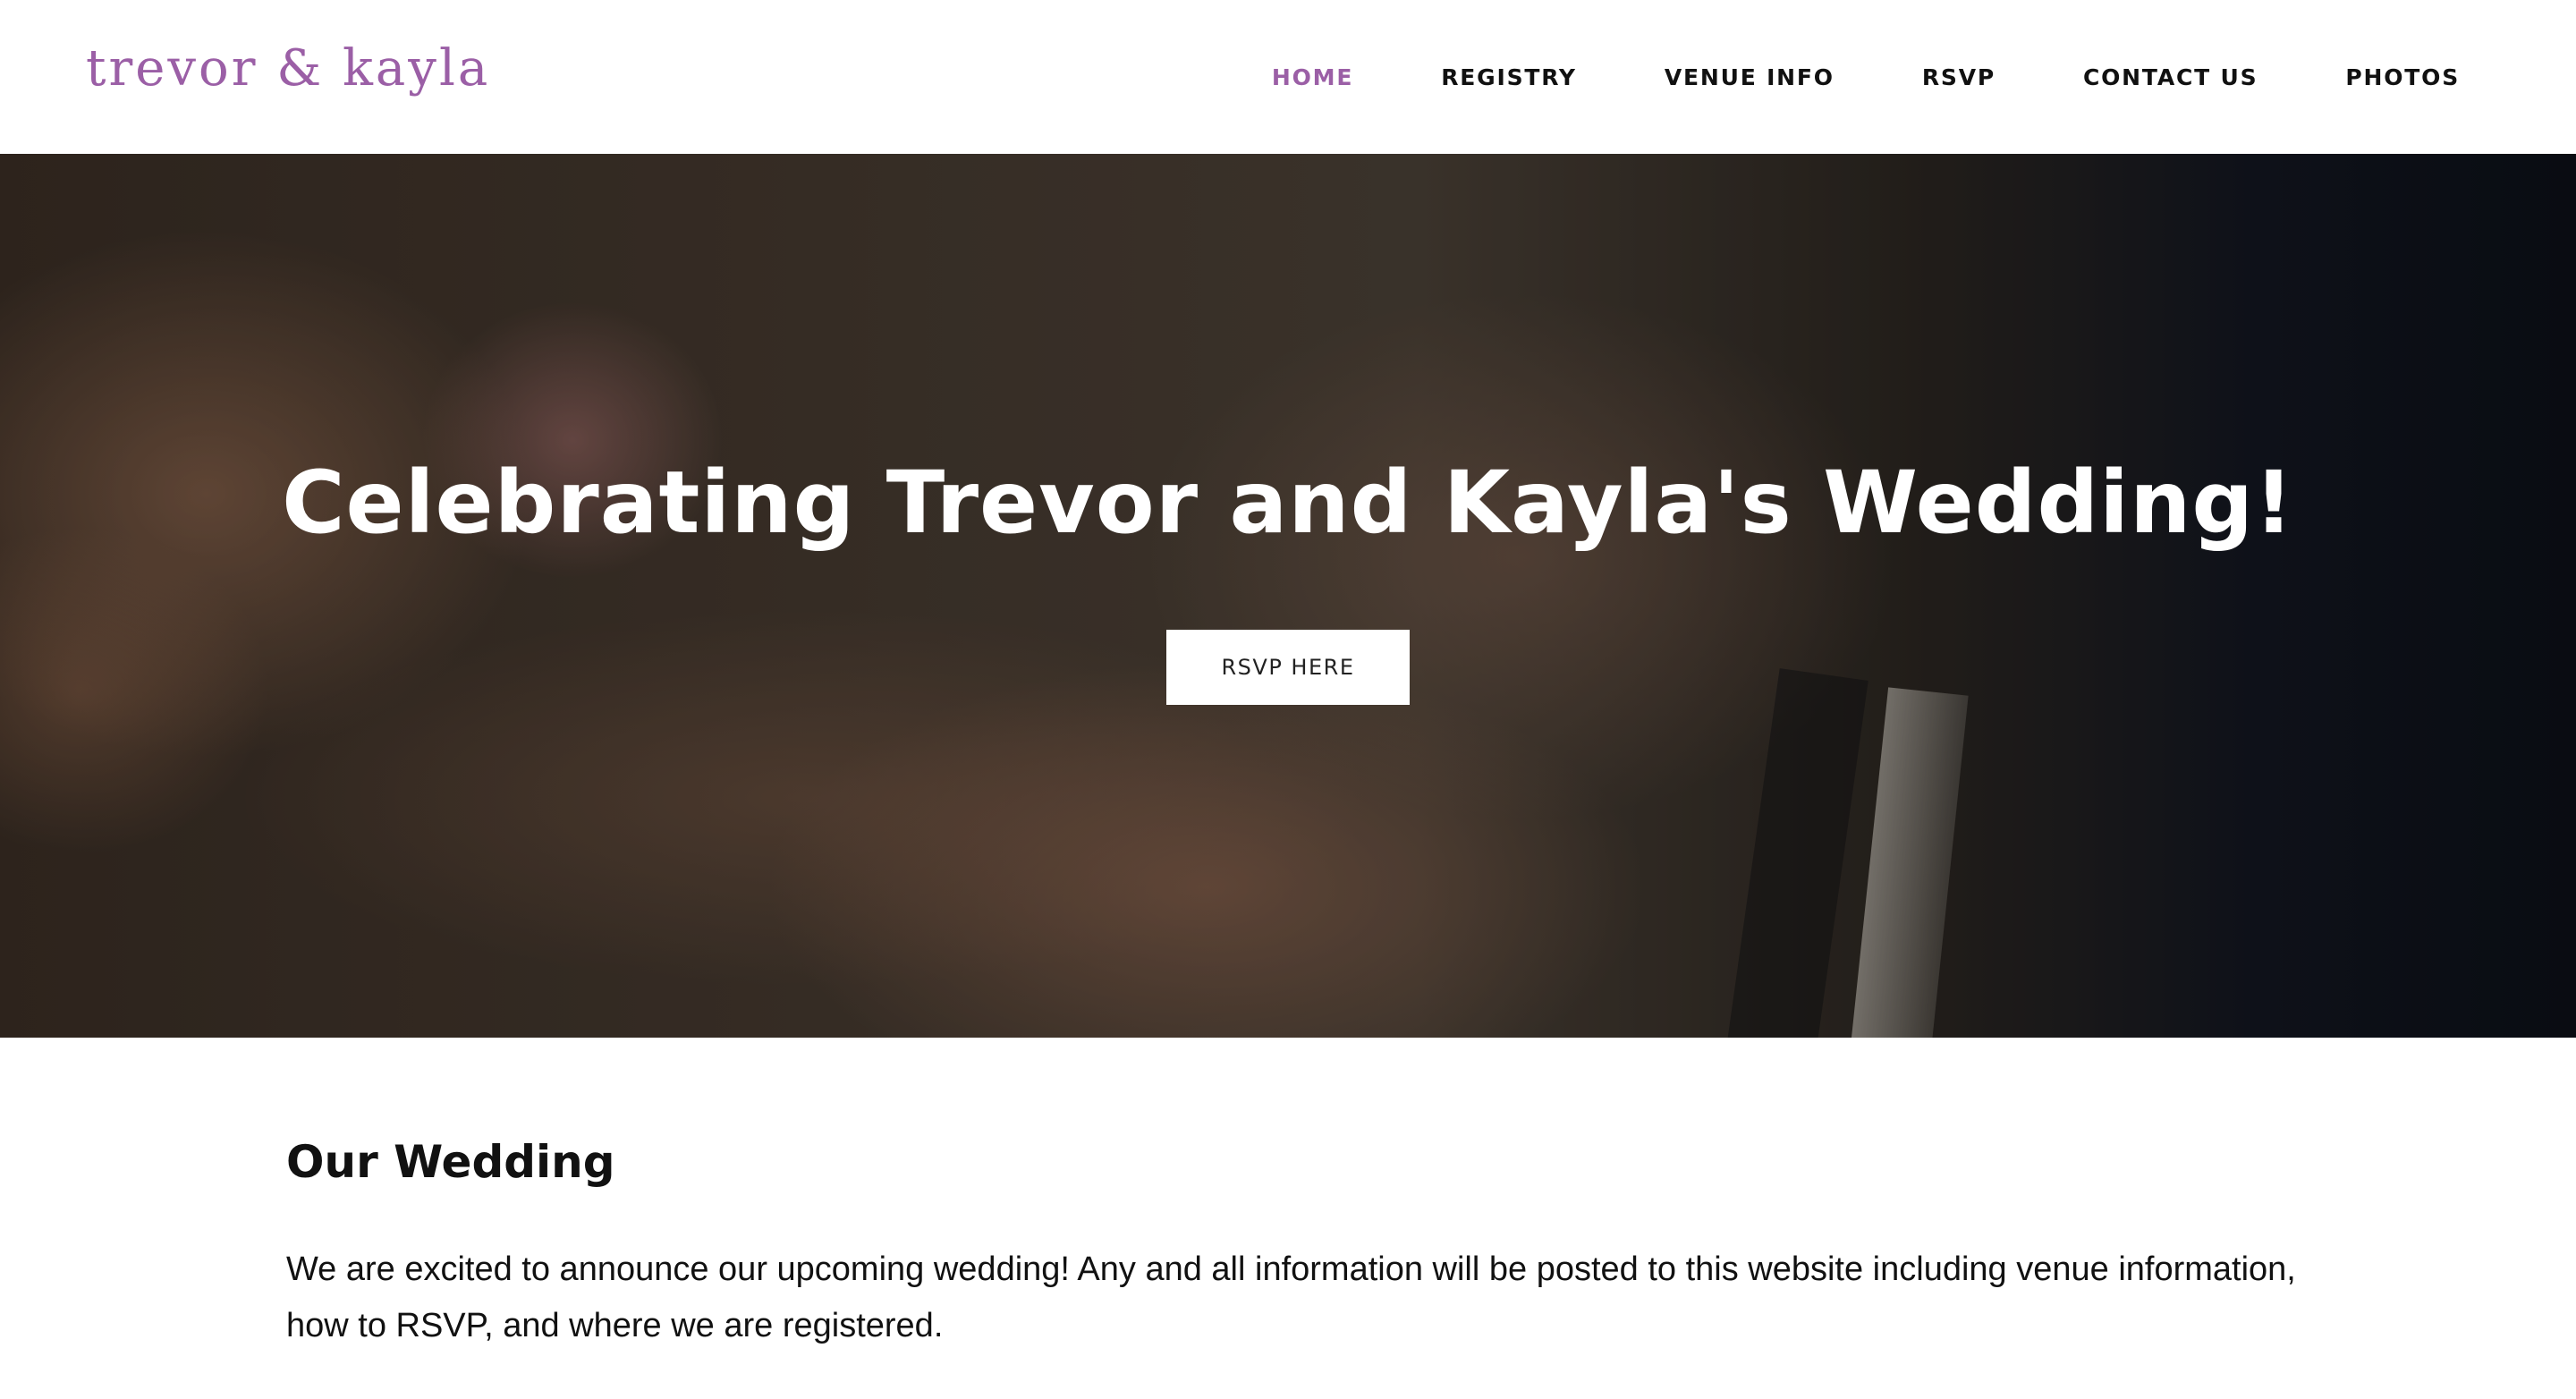  Describe the element at coordinates (1509, 77) in the screenshot. I see `nav-item-registry: REGISTRY` at that location.